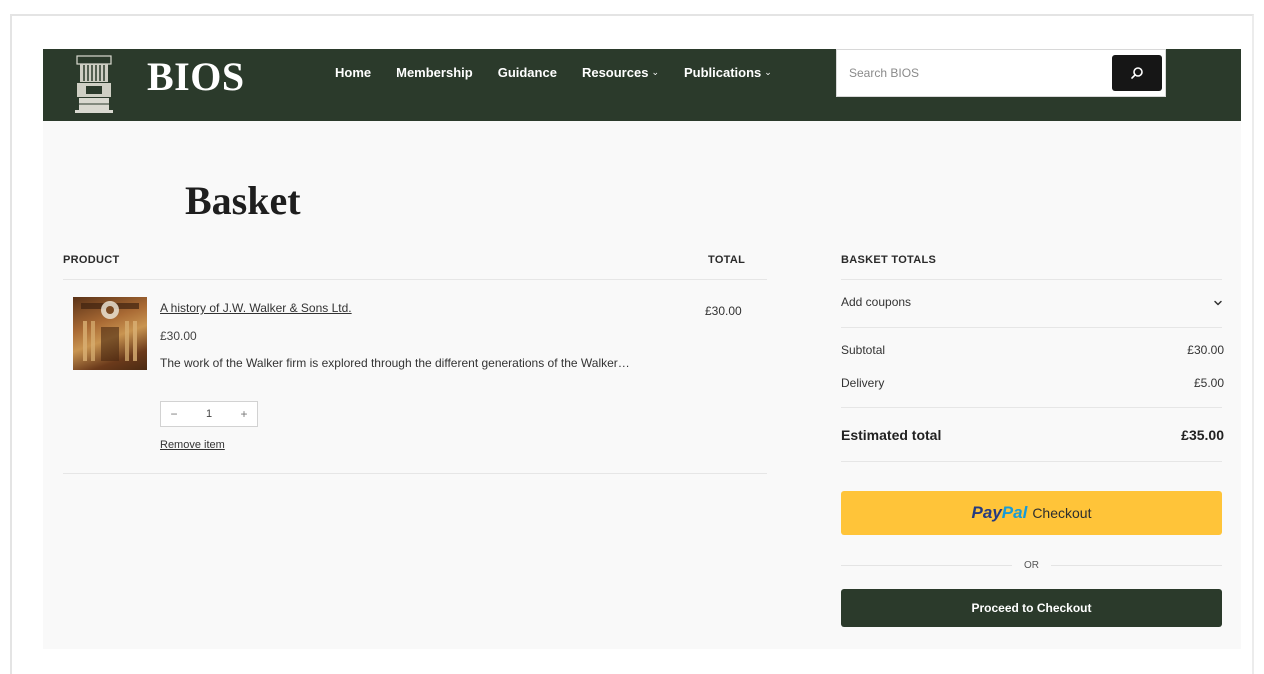 The height and width of the screenshot is (674, 1264). What do you see at coordinates (926, 565) in the screenshot?
I see `or-line-left` at bounding box center [926, 565].